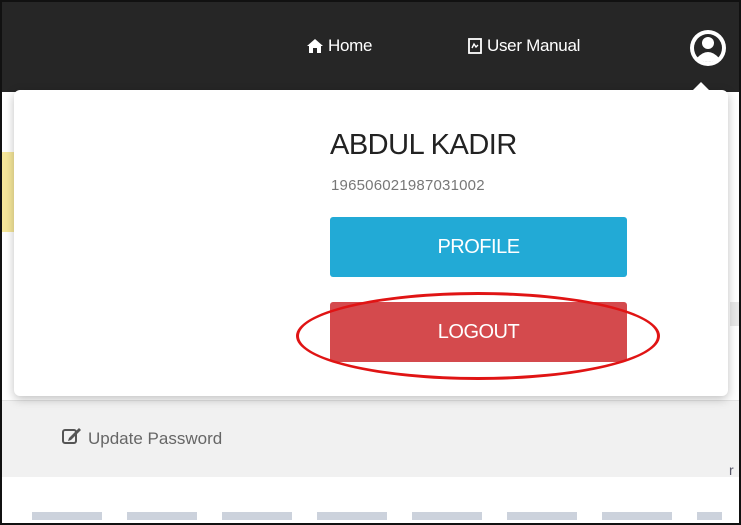 The width and height of the screenshot is (741, 525). What do you see at coordinates (408, 185) in the screenshot?
I see `user-id: 196506021987031002` at bounding box center [408, 185].